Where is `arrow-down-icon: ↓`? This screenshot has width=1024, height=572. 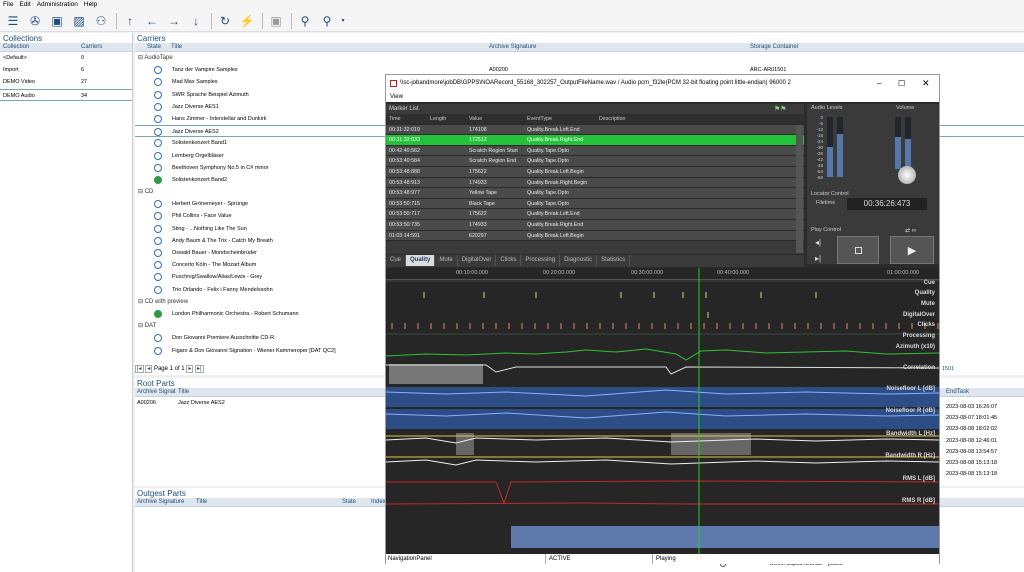
arrow-down-icon: ↓ is located at coordinates (196, 21).